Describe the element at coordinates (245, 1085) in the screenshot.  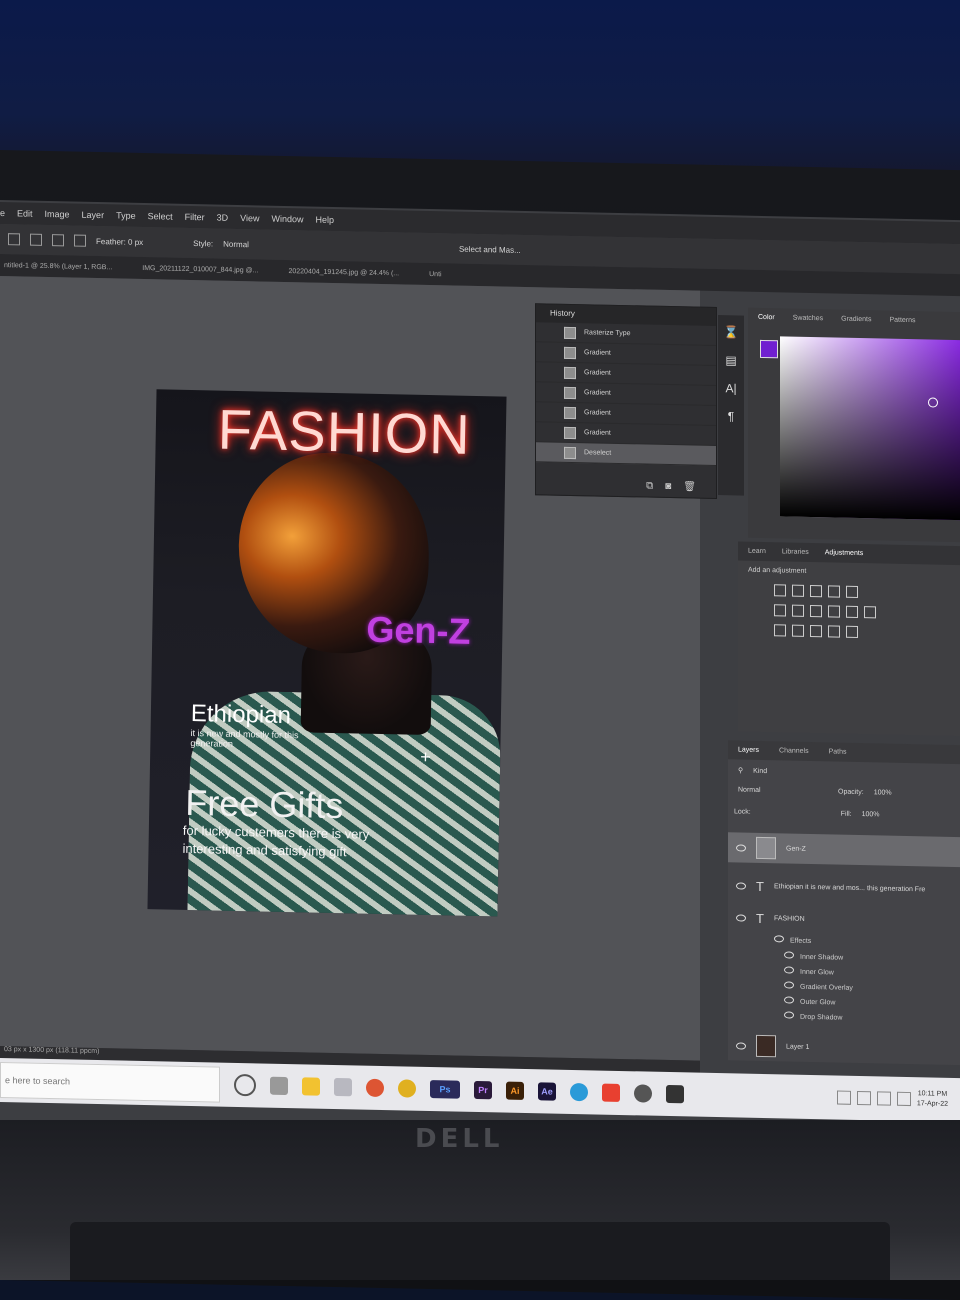
I see `cortana-icon` at that location.